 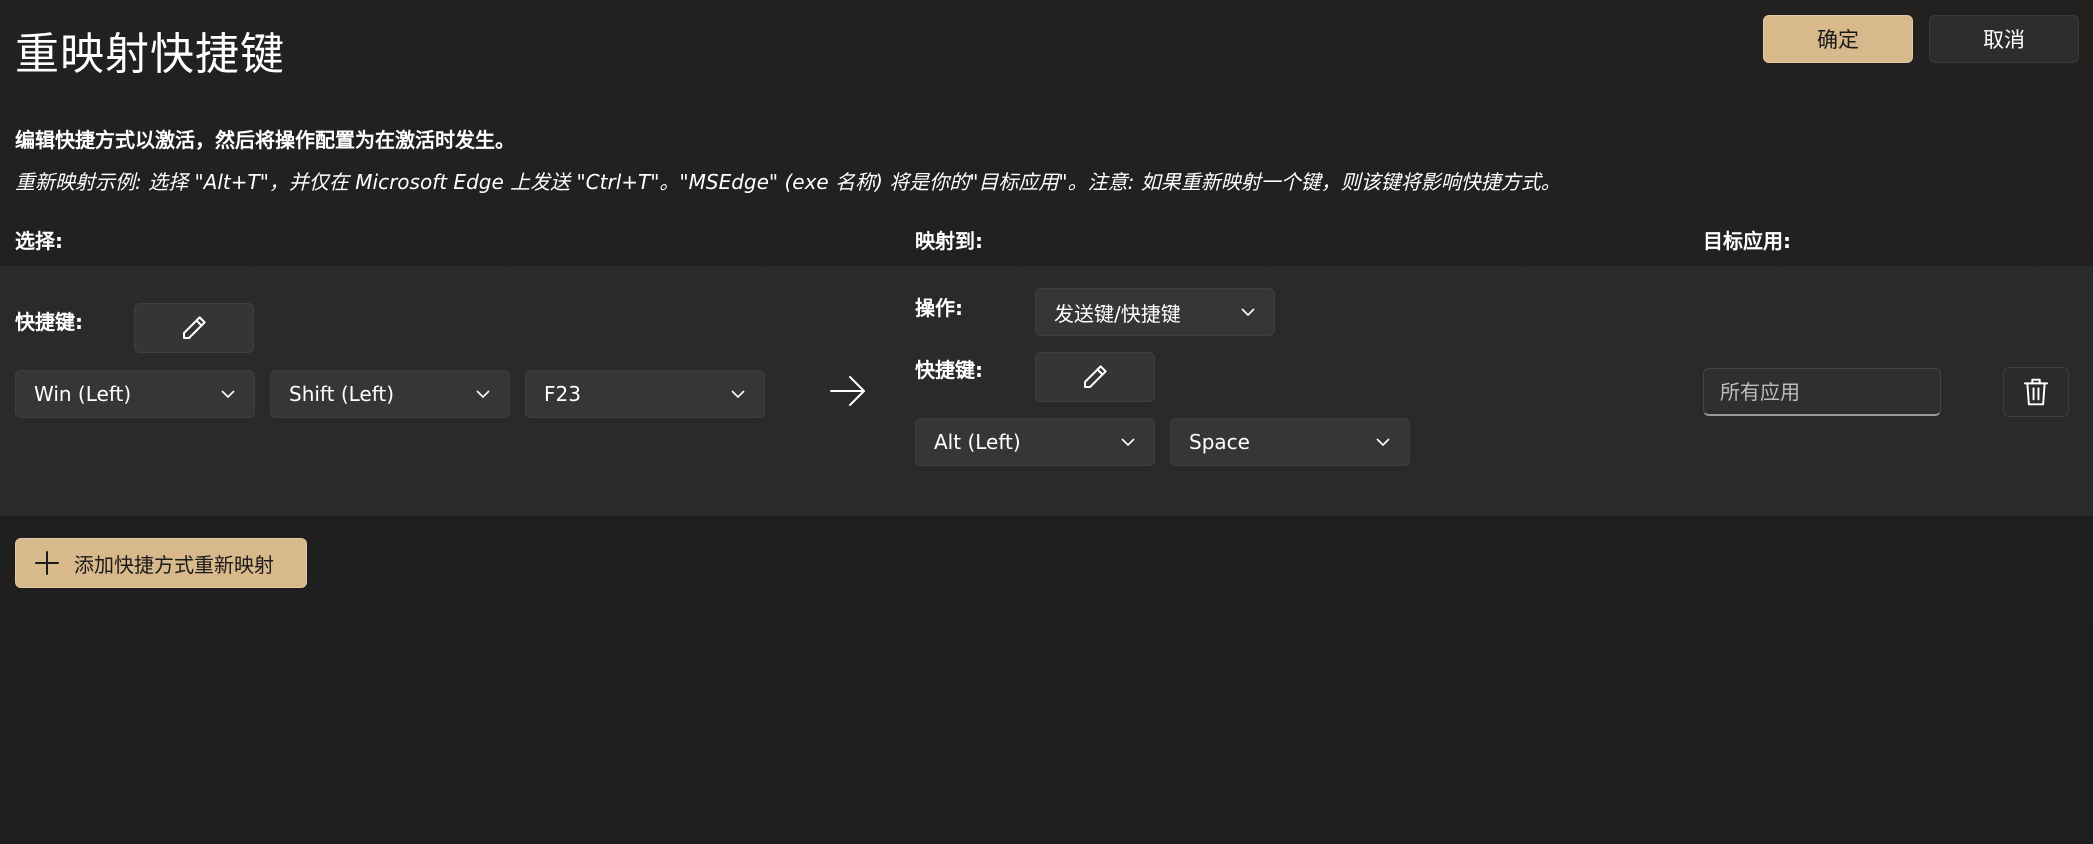 What do you see at coordinates (847, 391) in the screenshot?
I see `arrow-right-icon` at bounding box center [847, 391].